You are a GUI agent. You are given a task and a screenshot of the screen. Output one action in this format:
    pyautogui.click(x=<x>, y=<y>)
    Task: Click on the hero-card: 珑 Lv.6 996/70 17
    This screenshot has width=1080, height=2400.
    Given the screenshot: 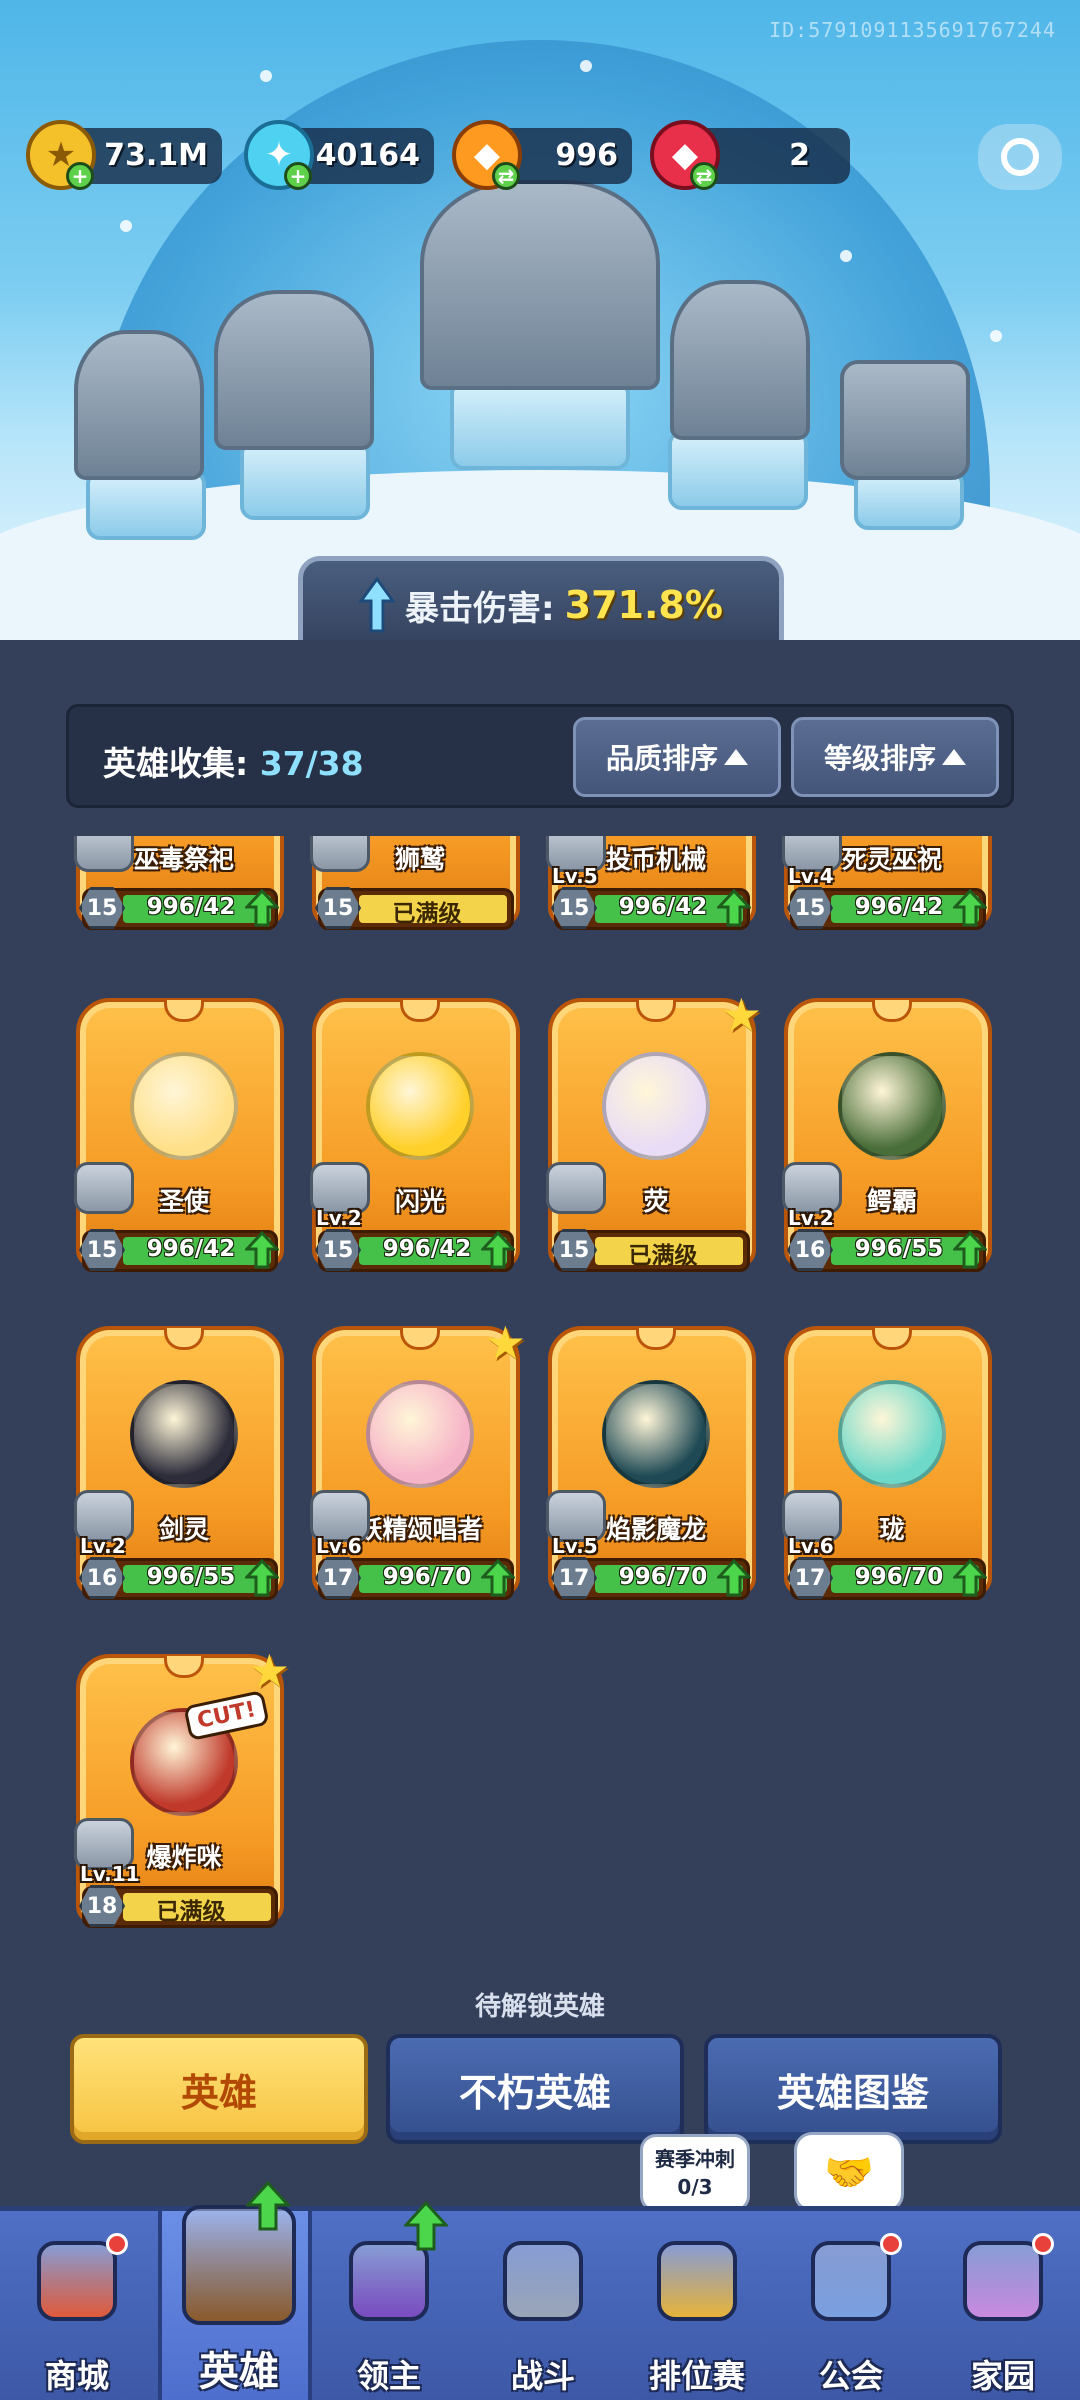 What is the action you would take?
    pyautogui.click(x=887, y=1476)
    